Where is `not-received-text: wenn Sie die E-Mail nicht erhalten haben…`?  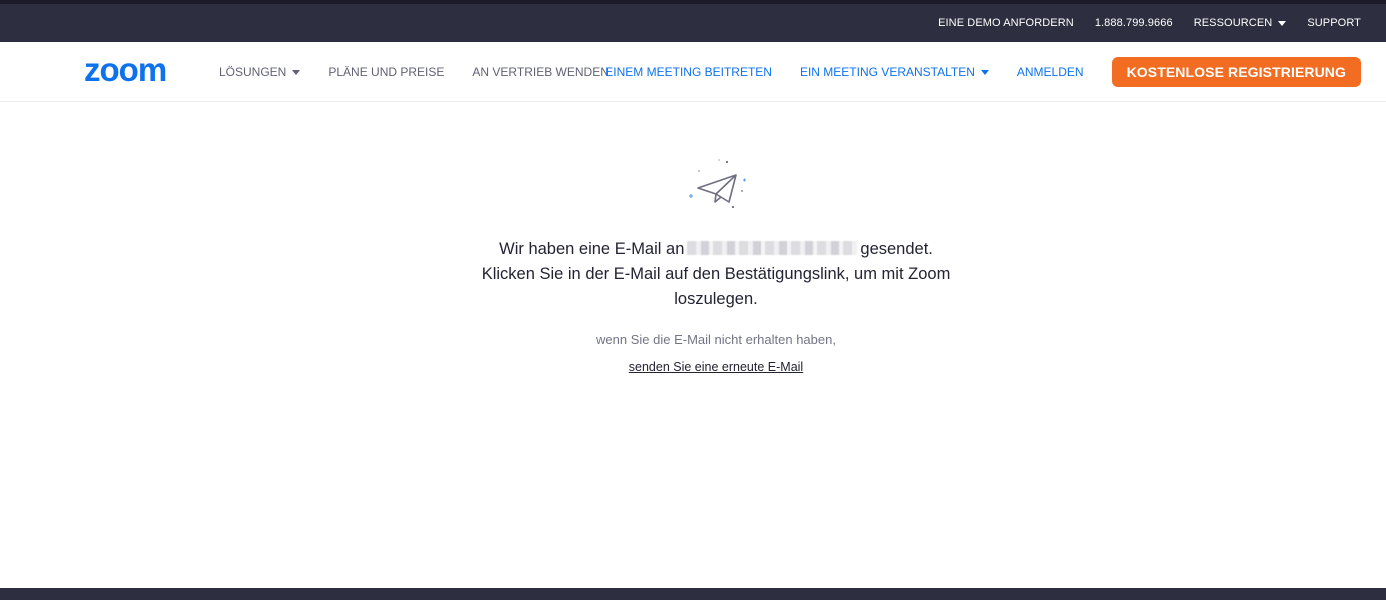 not-received-text: wenn Sie die E-Mail nicht erhalten haben… is located at coordinates (716, 339).